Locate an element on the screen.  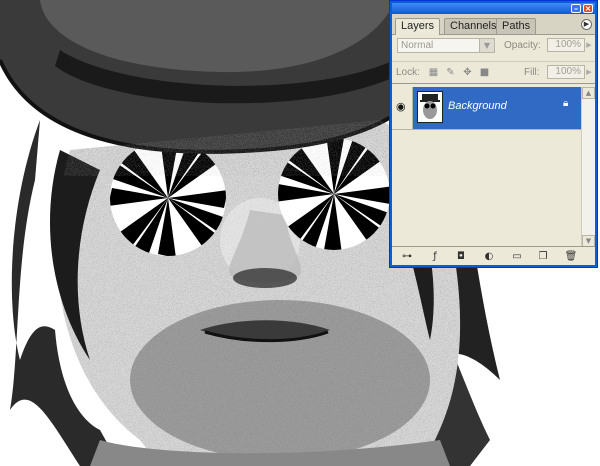
opacity-arrow-icon: ▶ is located at coordinates (589, 45).